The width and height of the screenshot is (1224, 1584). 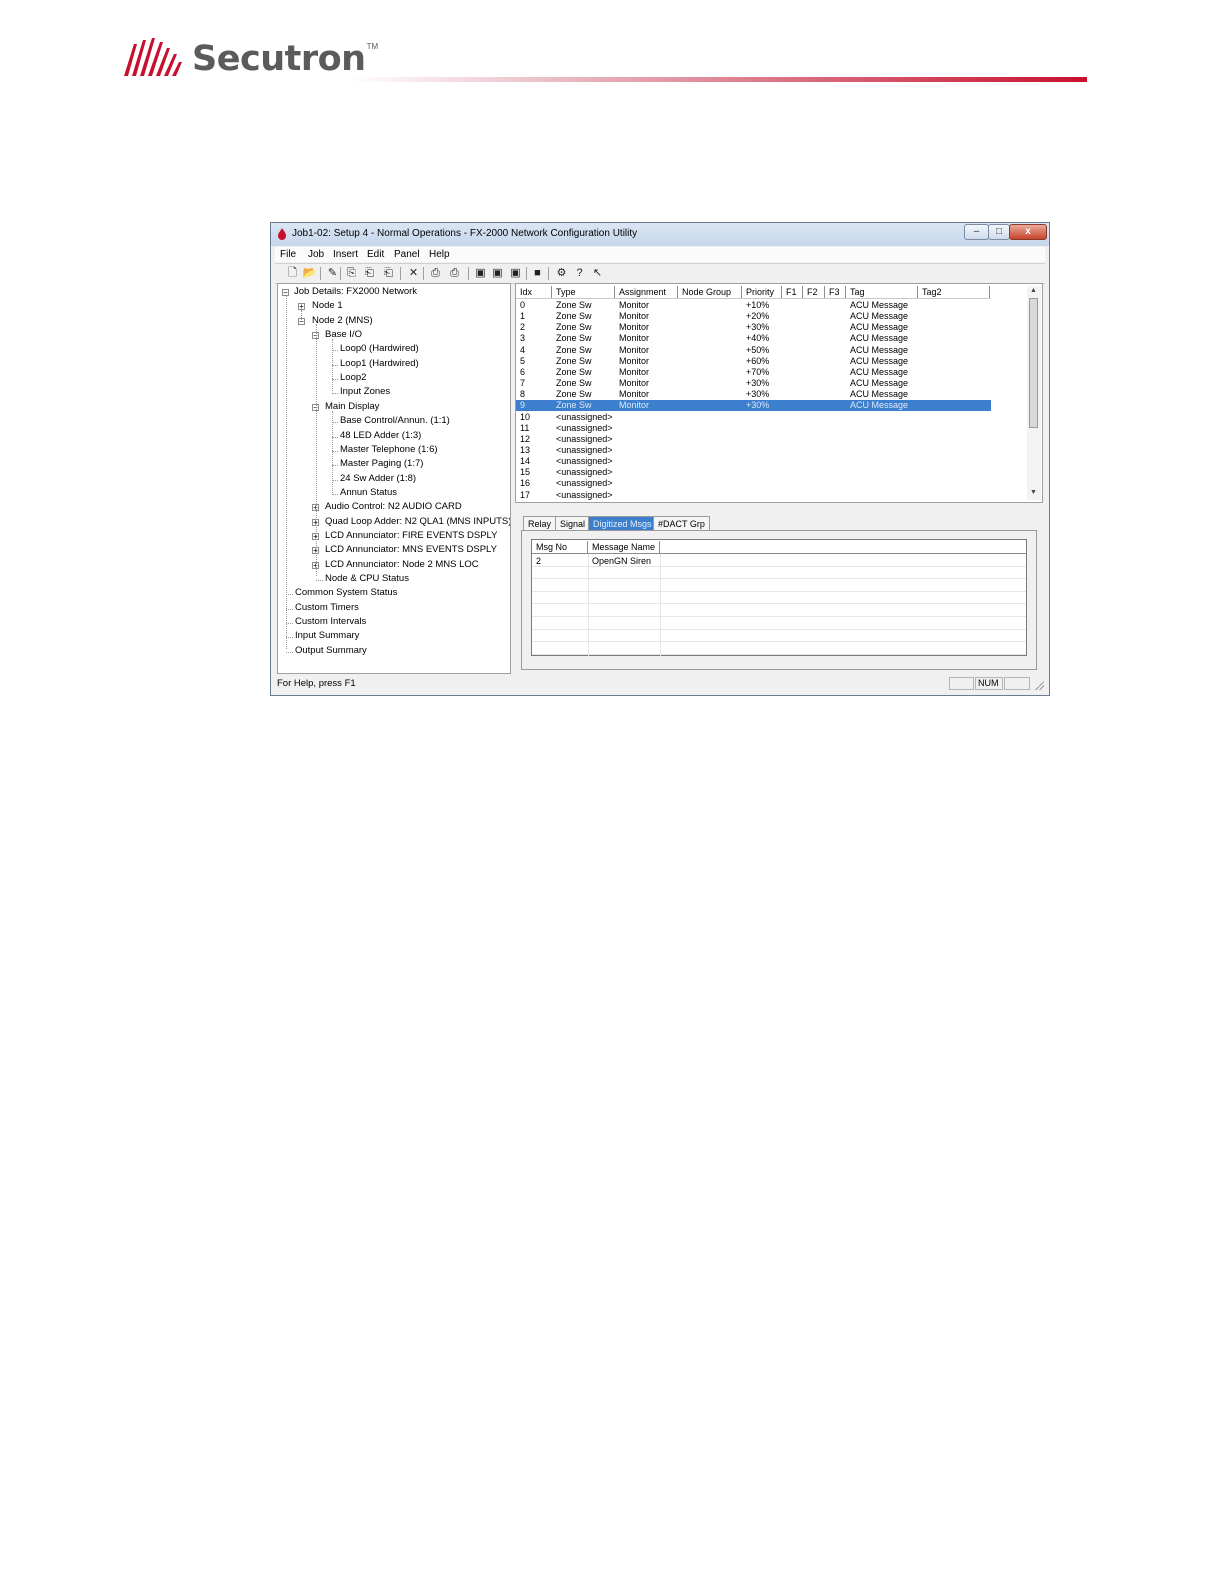 What do you see at coordinates (435, 273) in the screenshot?
I see `print-icon: ⎙` at bounding box center [435, 273].